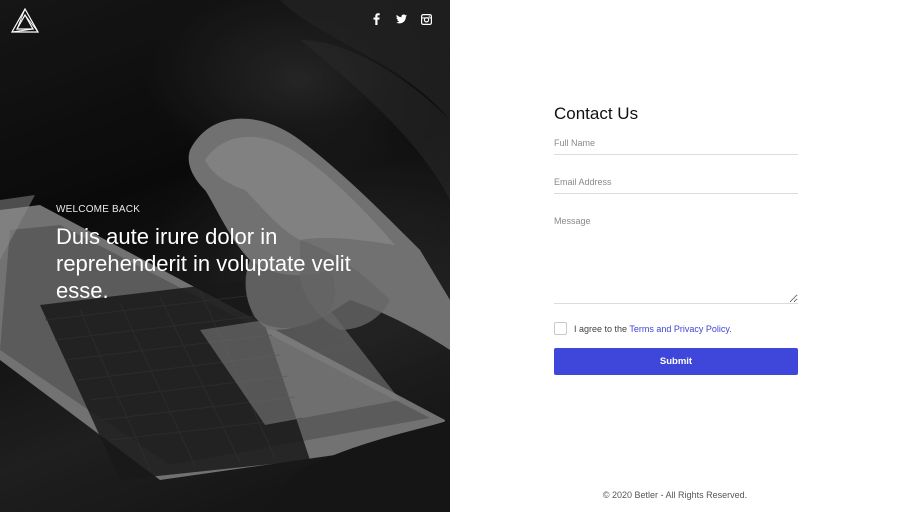 This screenshot has height=512, width=900. Describe the element at coordinates (98, 209) in the screenshot. I see `hero-eyebrow: WELCOME BACK` at that location.